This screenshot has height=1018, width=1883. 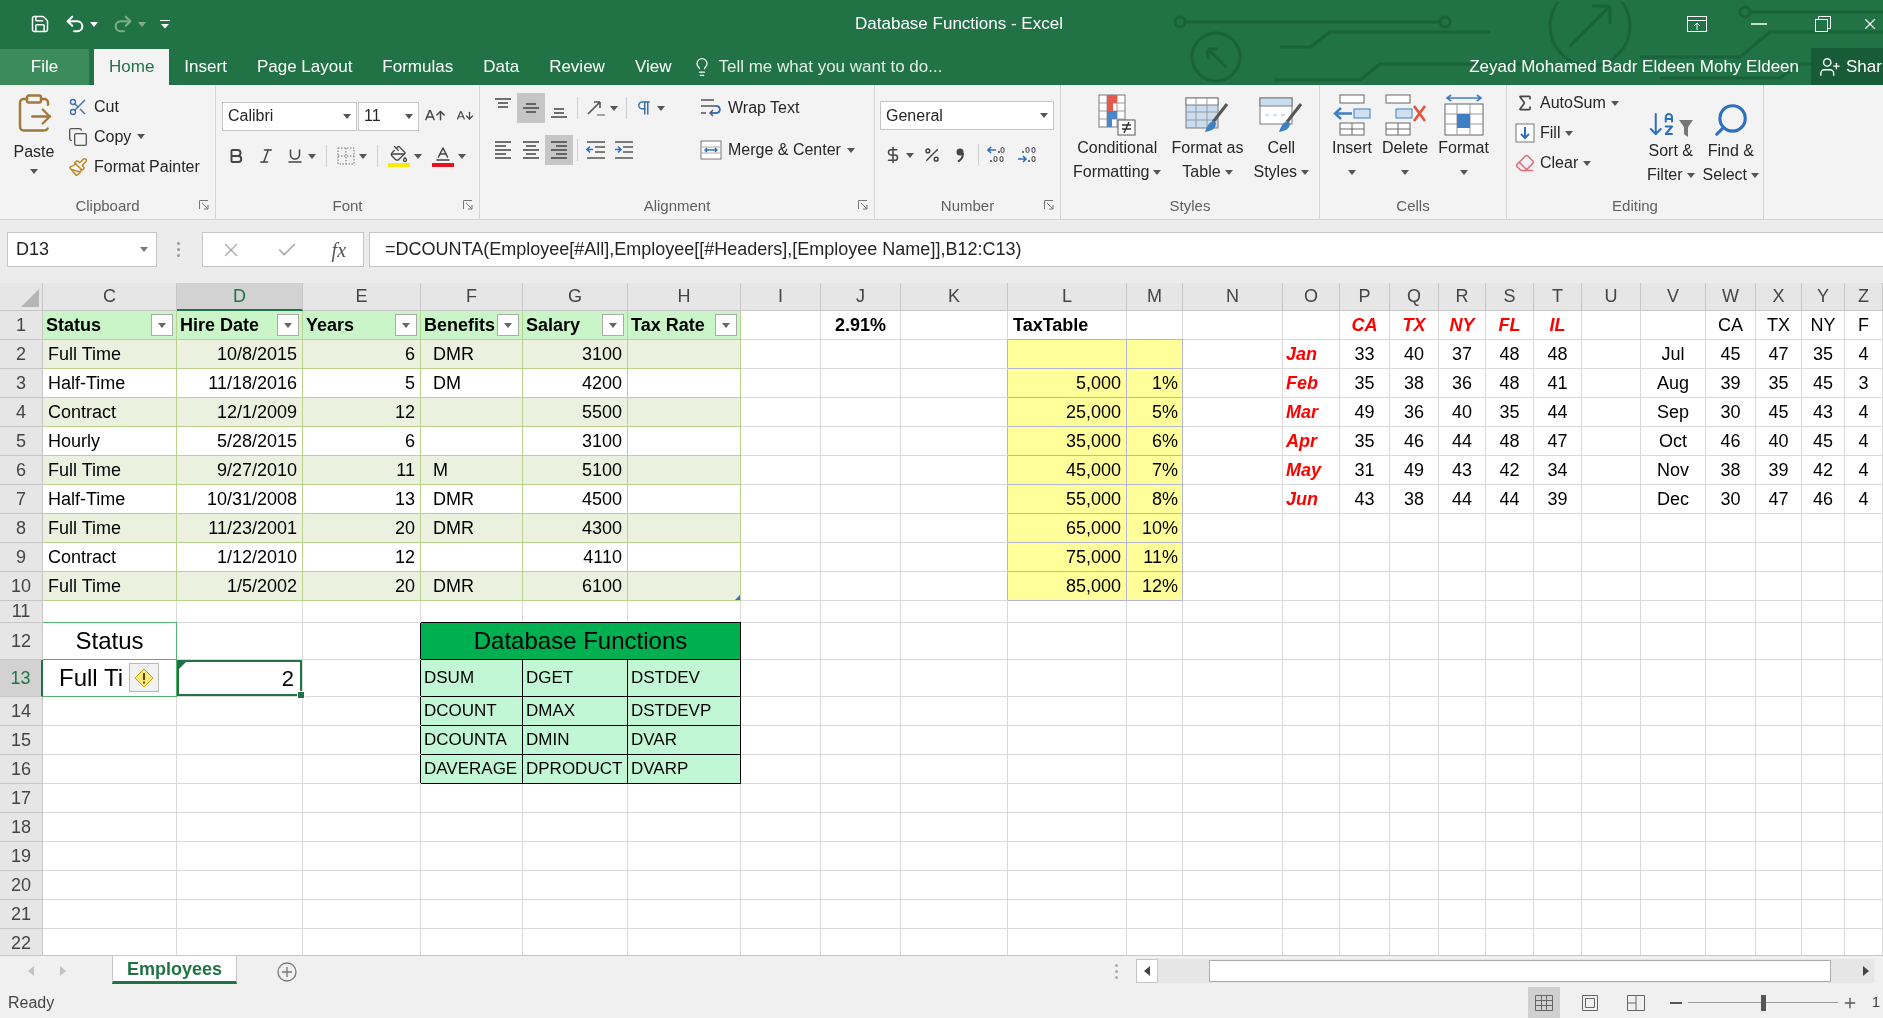 What do you see at coordinates (1510, 297) in the screenshot?
I see `column-header: S` at bounding box center [1510, 297].